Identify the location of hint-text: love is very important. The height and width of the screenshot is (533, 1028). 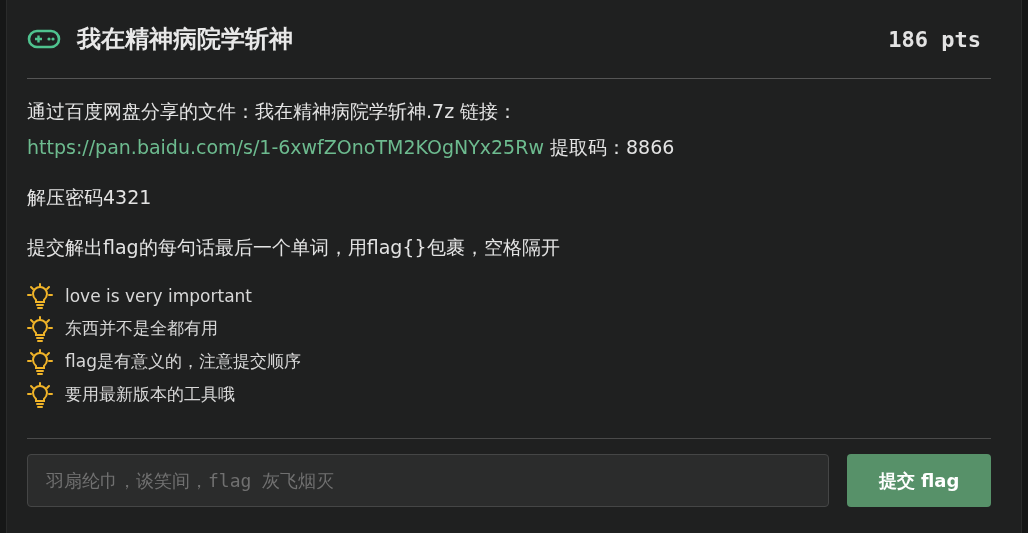
(158, 295).